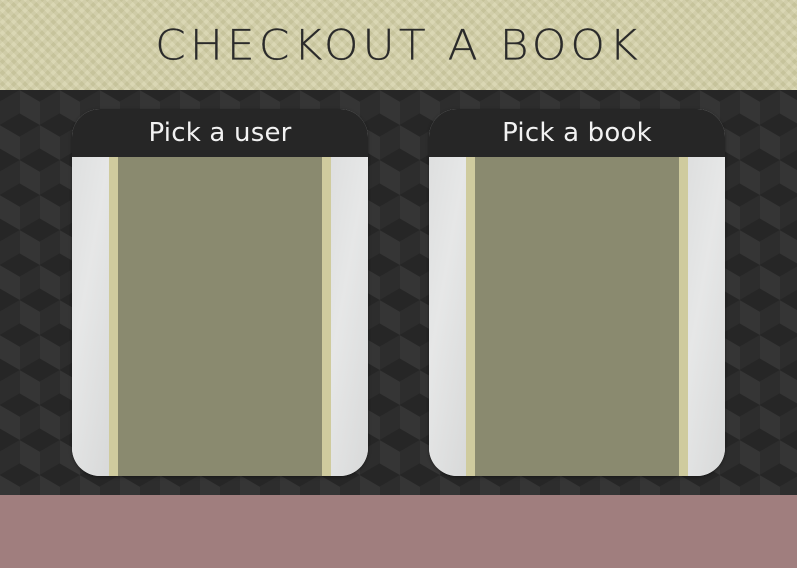 This screenshot has width=797, height=568. I want to click on book-picker-title: Pick a book, so click(577, 133).